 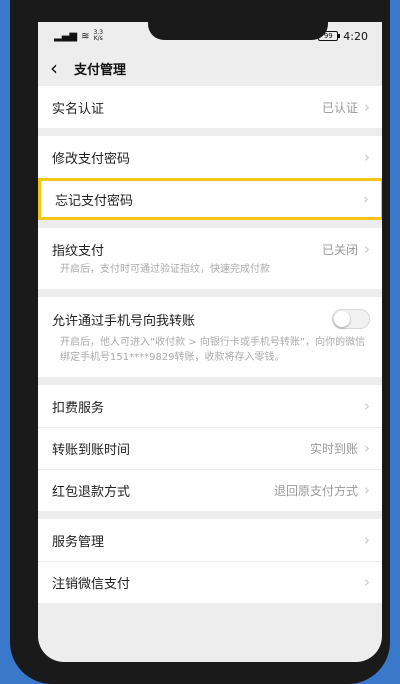 I want to click on fingerprint-value: 已关闭, so click(x=339, y=249).